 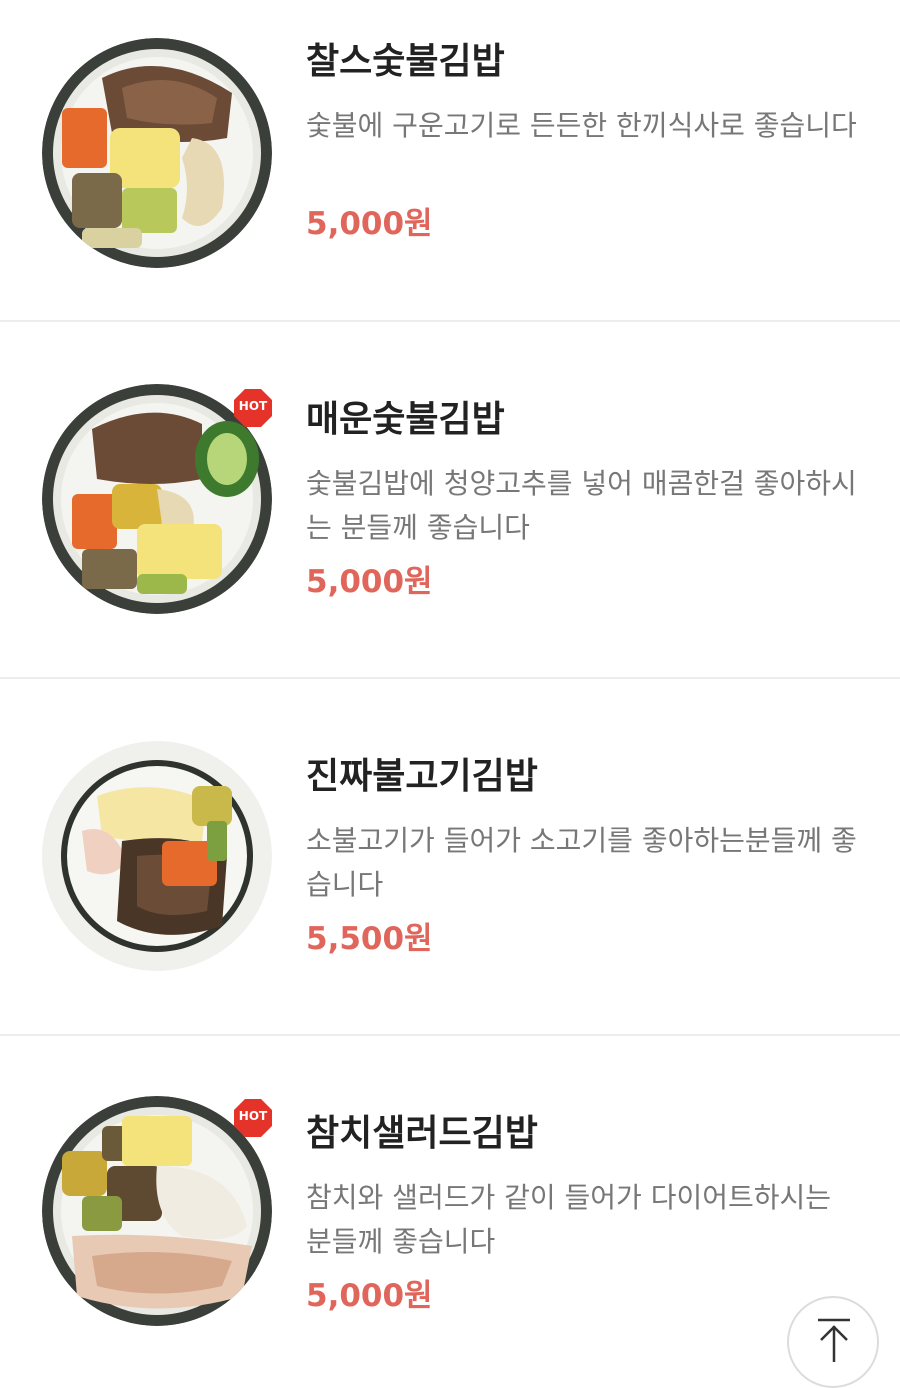 What do you see at coordinates (422, 776) in the screenshot?
I see `item-name: 진짜불고기김밥` at bounding box center [422, 776].